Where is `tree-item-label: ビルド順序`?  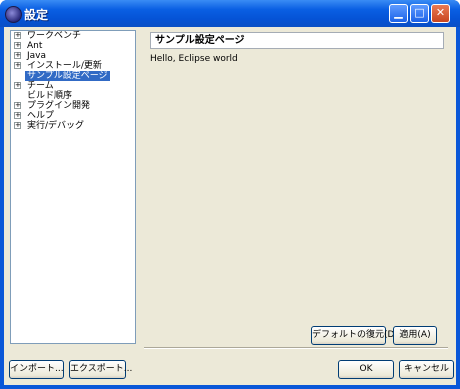 tree-item-label: ビルド順序 is located at coordinates (50, 96).